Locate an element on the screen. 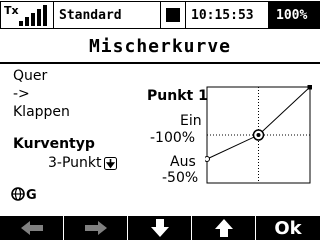  curve-type-label: Kurventyp is located at coordinates (54, 144).